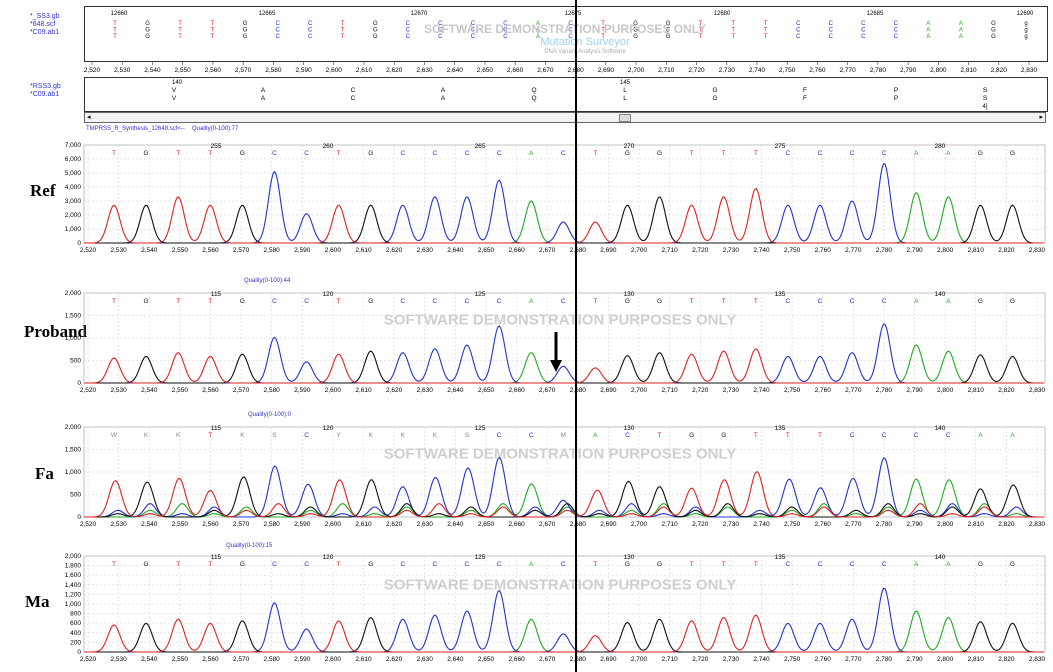 This screenshot has width=1053, height=672. What do you see at coordinates (480, 146) in the screenshot?
I see `base-position-label: 265` at bounding box center [480, 146].